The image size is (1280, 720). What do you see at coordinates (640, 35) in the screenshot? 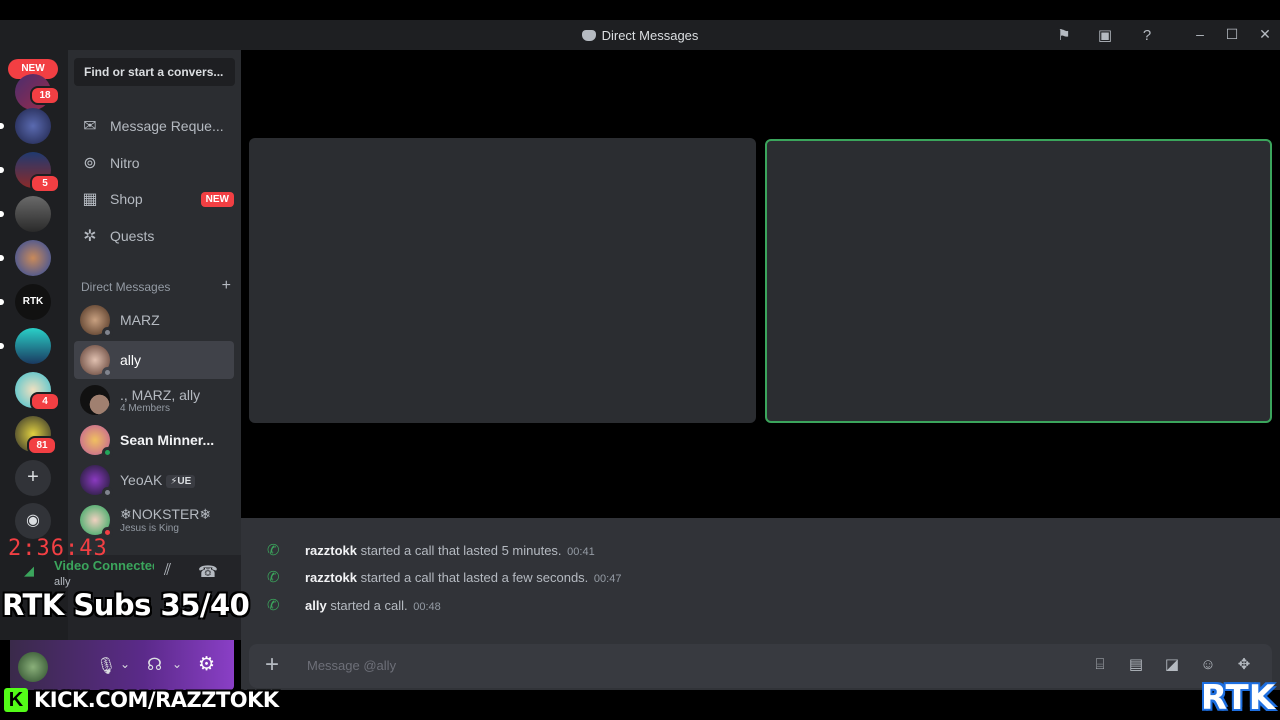
I see `window-title: Direct Messages` at bounding box center [640, 35].